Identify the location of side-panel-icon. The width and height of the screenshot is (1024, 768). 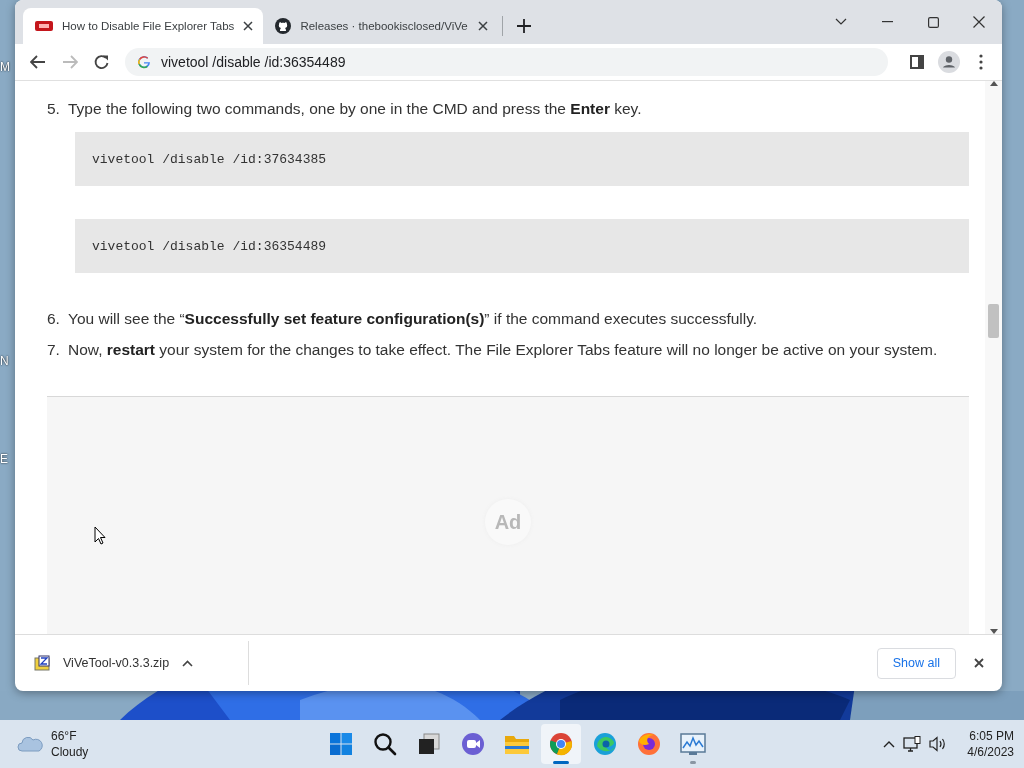
(917, 62).